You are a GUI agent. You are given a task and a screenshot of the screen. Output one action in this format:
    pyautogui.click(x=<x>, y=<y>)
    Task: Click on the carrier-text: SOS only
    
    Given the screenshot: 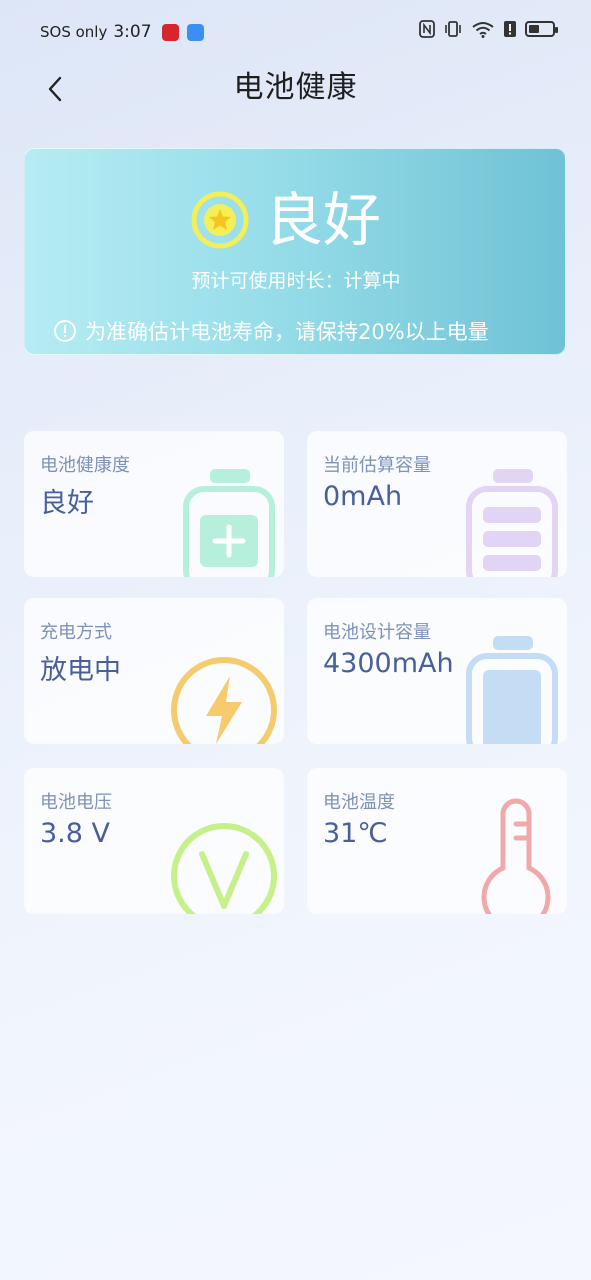 What is the action you would take?
    pyautogui.click(x=74, y=32)
    